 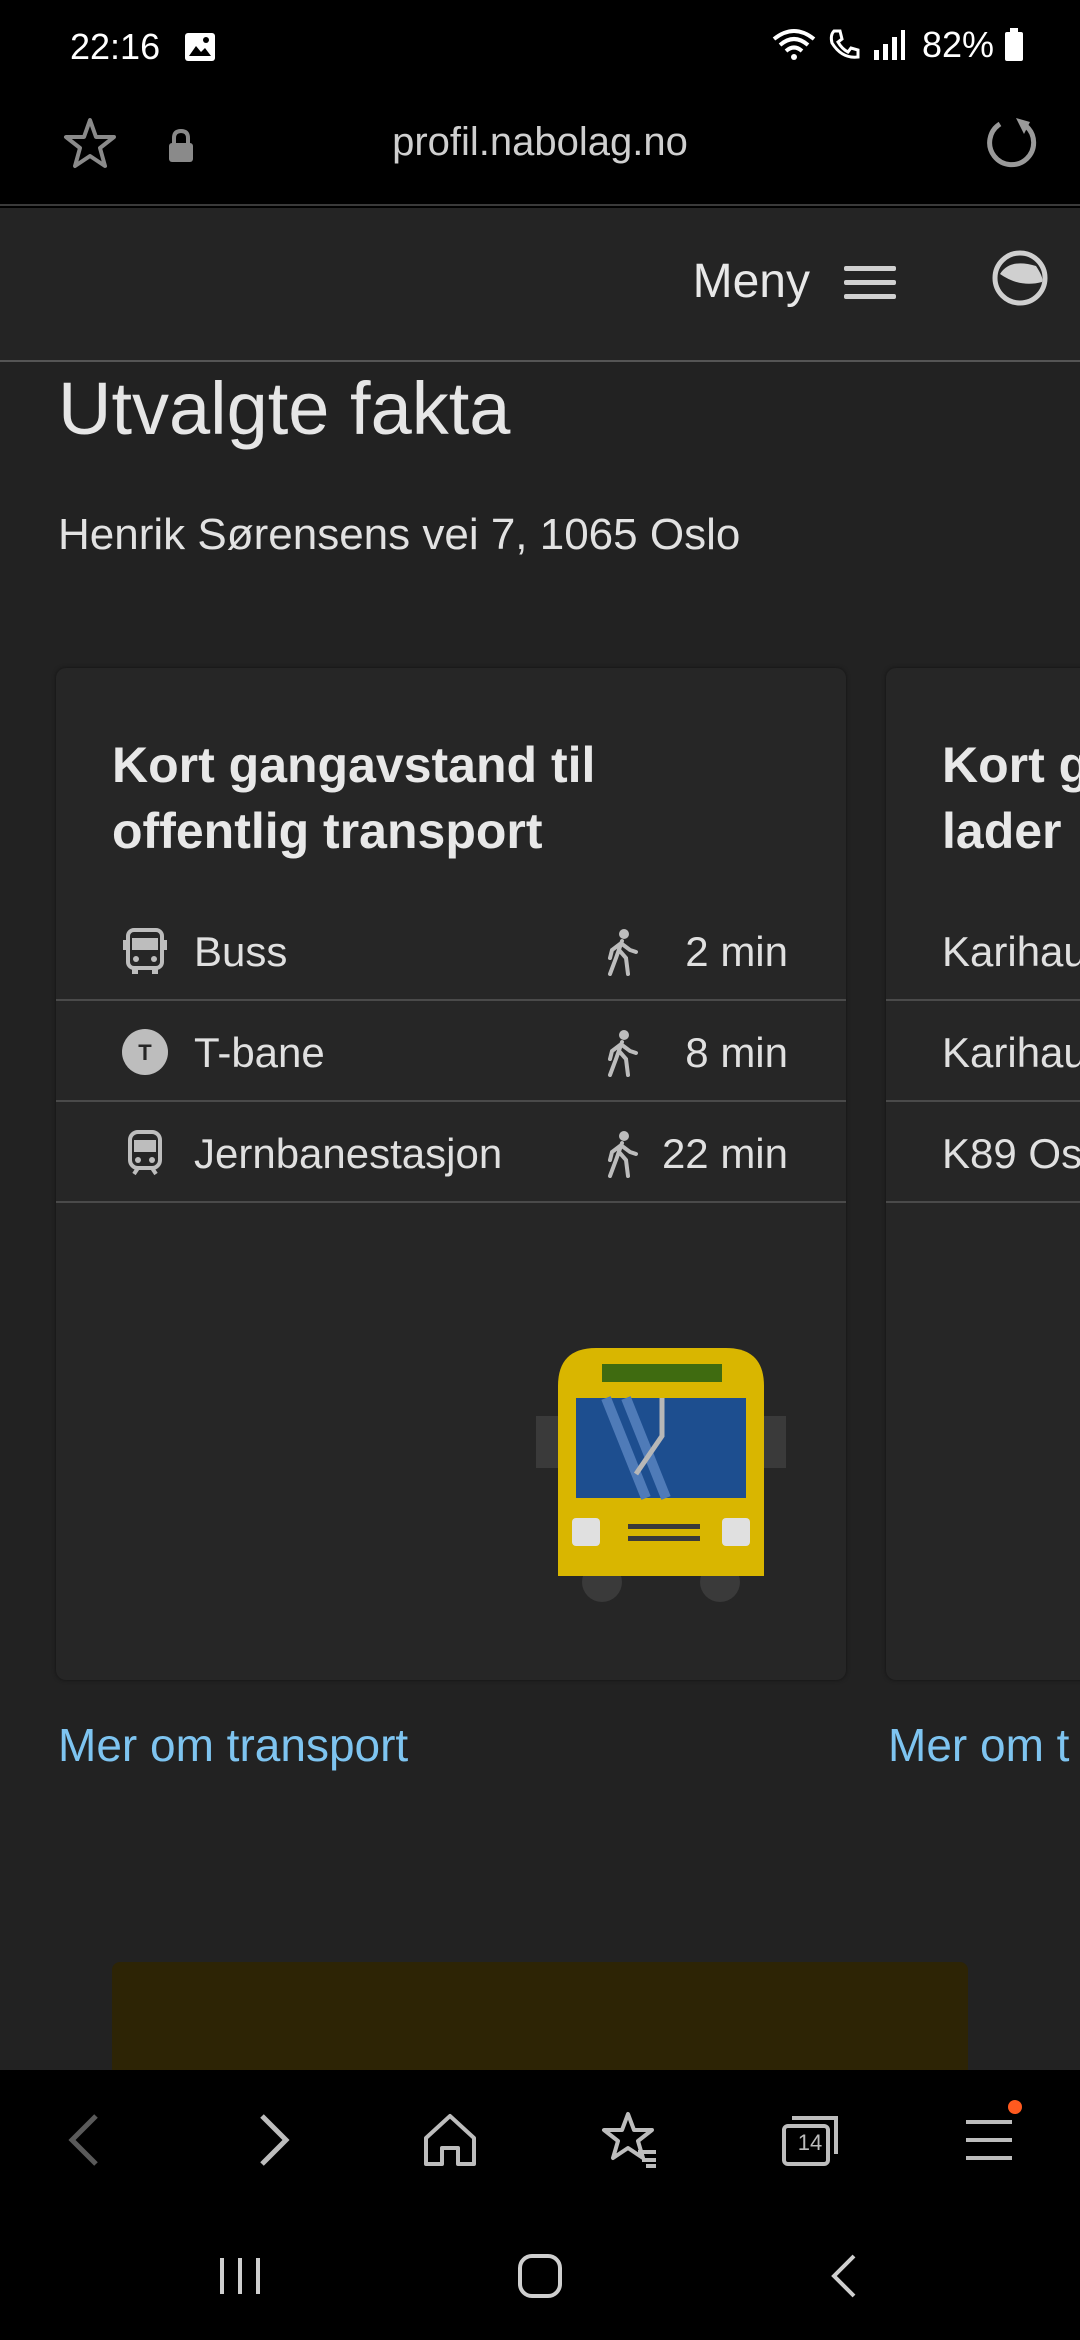 I want to click on system-nav-bar, so click(x=540, y=2275).